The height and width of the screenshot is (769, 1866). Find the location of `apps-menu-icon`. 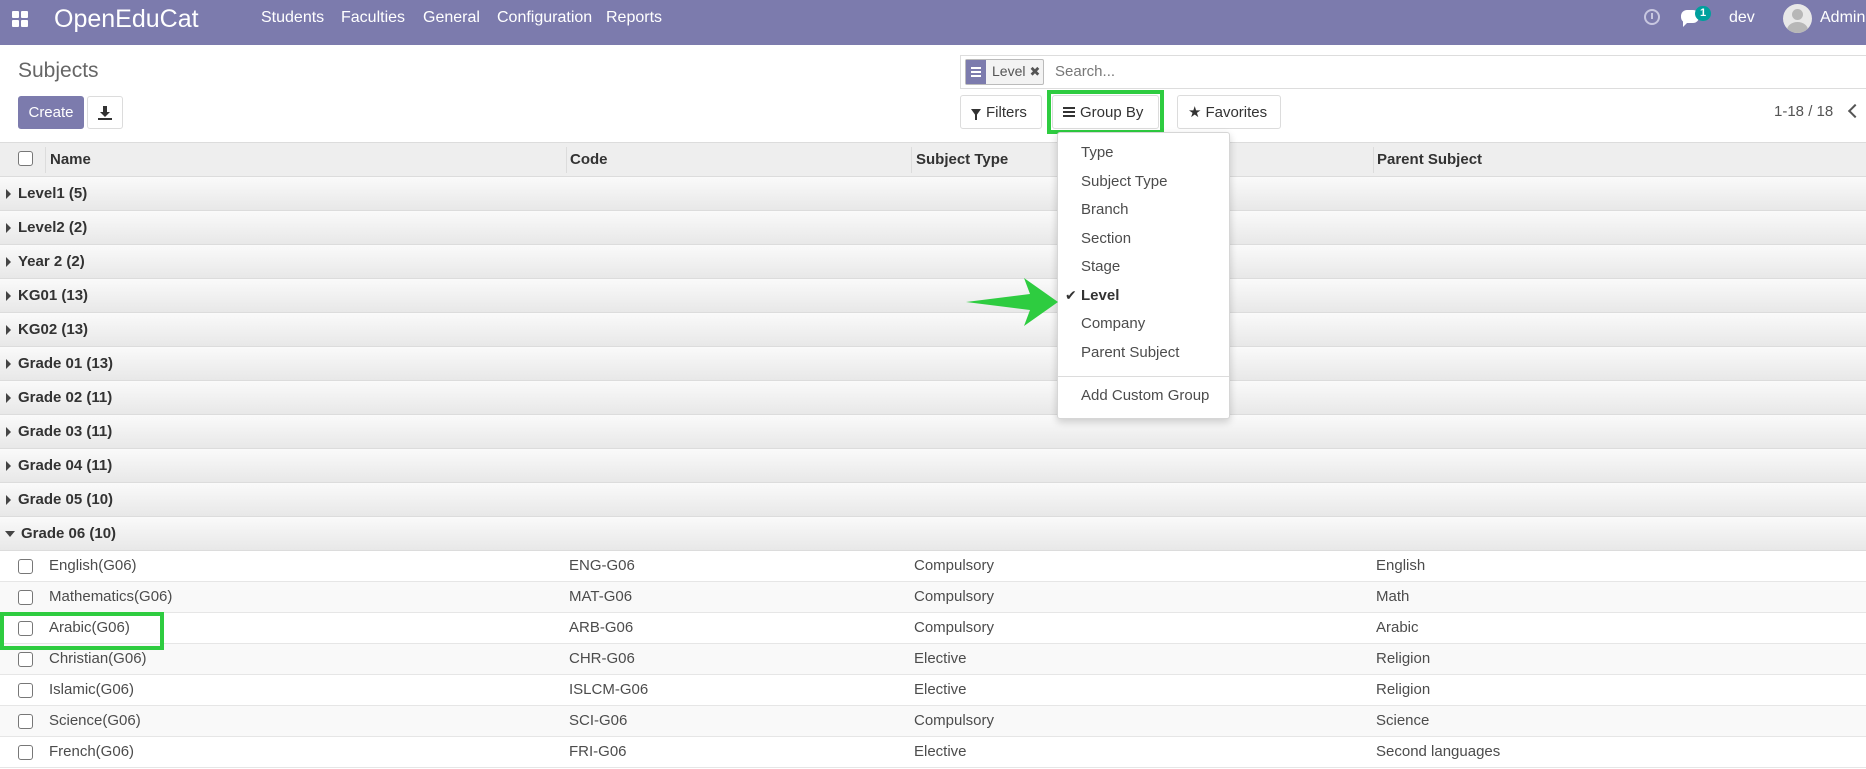

apps-menu-icon is located at coordinates (20, 19).